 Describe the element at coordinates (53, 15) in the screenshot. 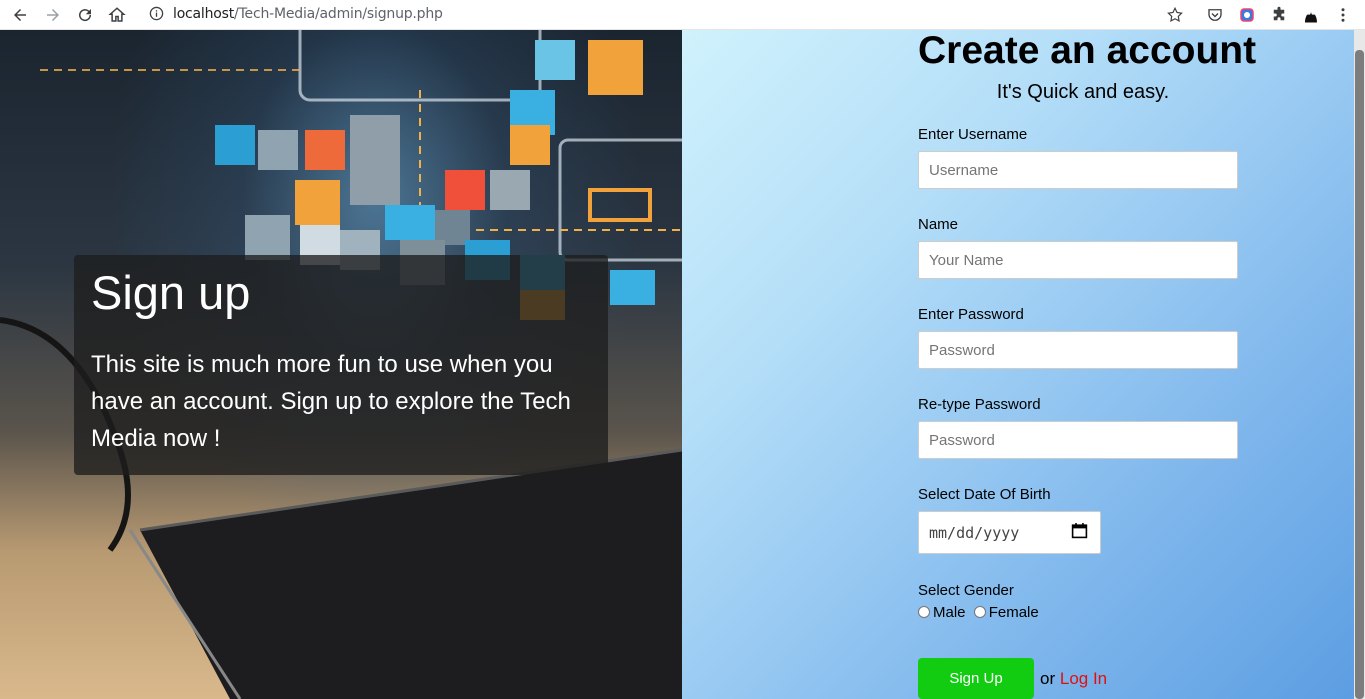

I see `forward-icon` at that location.